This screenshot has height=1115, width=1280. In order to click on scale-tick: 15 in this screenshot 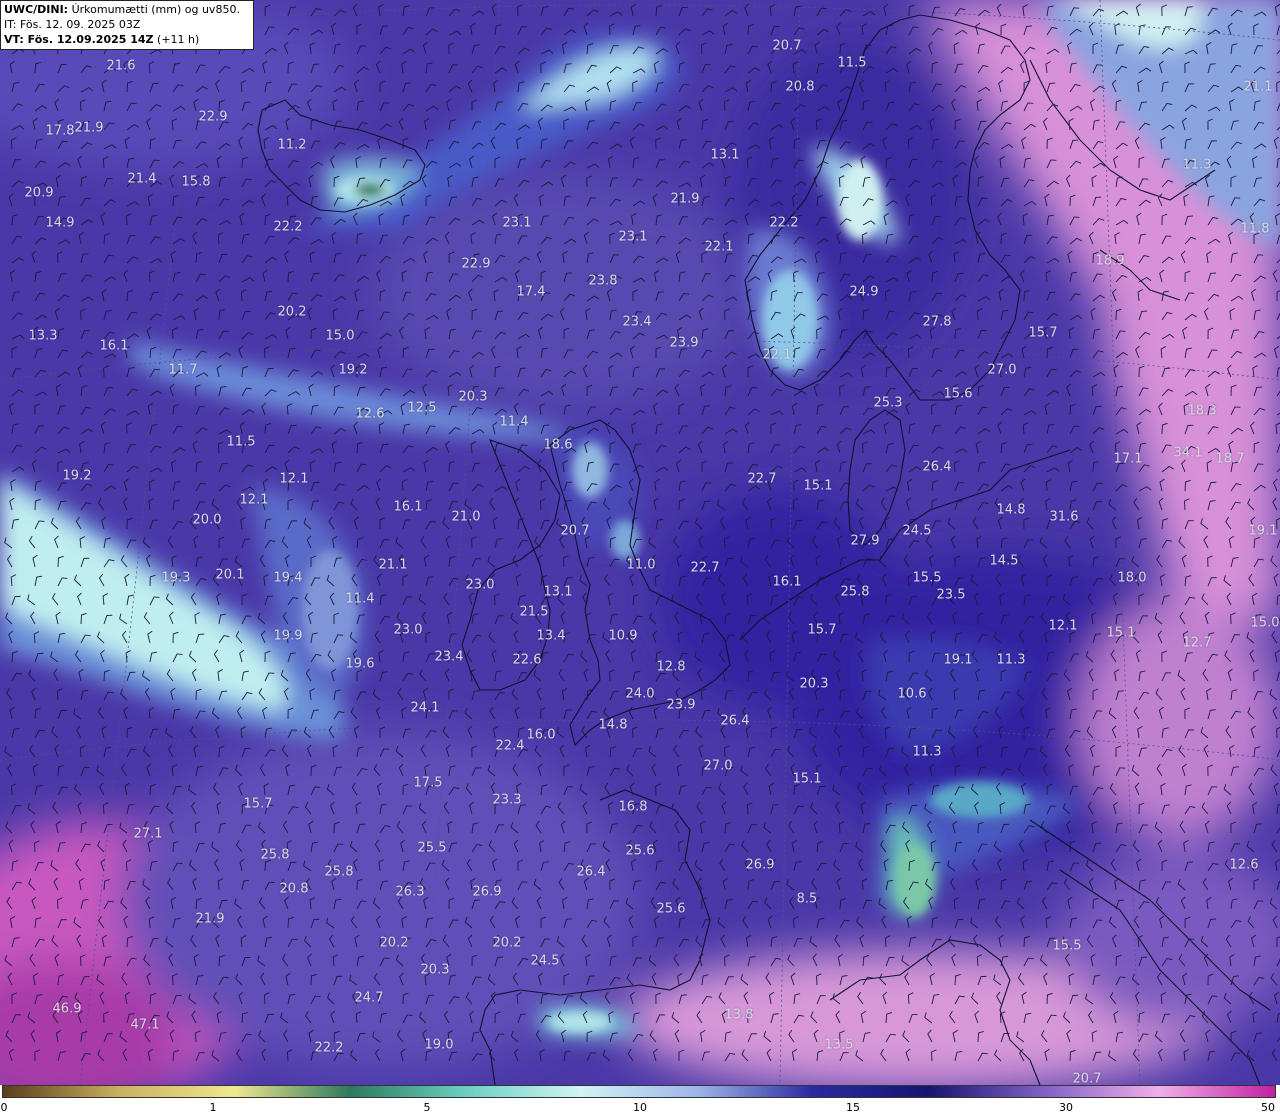, I will do `click(853, 1107)`.